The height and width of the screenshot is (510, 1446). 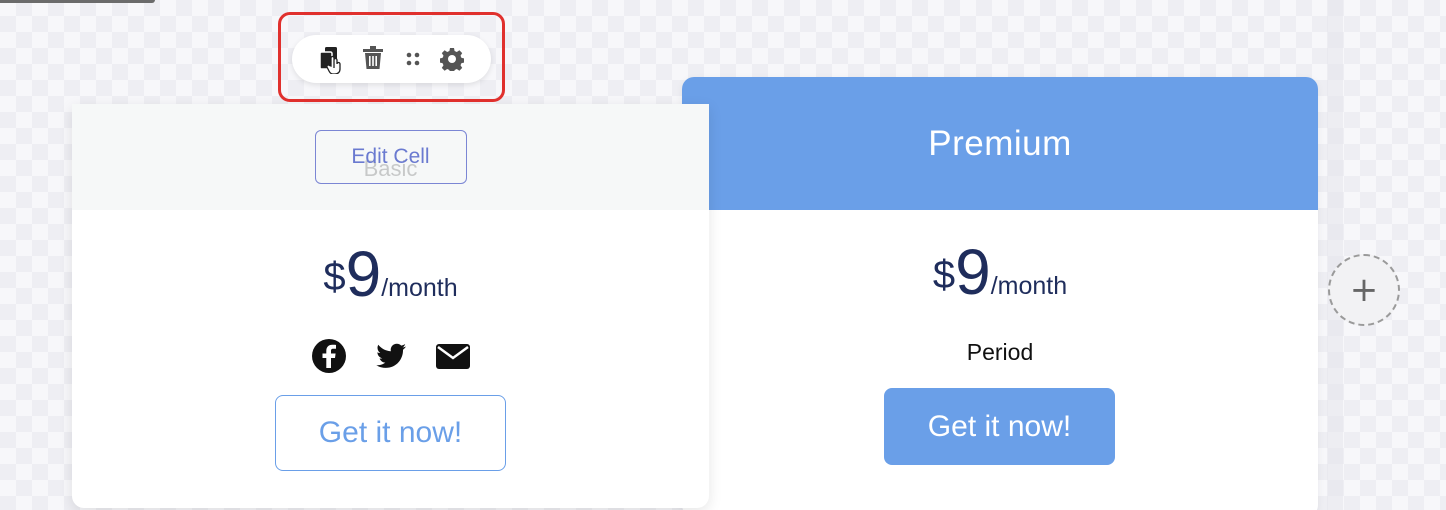 What do you see at coordinates (329, 356) in the screenshot?
I see `facebook-icon` at bounding box center [329, 356].